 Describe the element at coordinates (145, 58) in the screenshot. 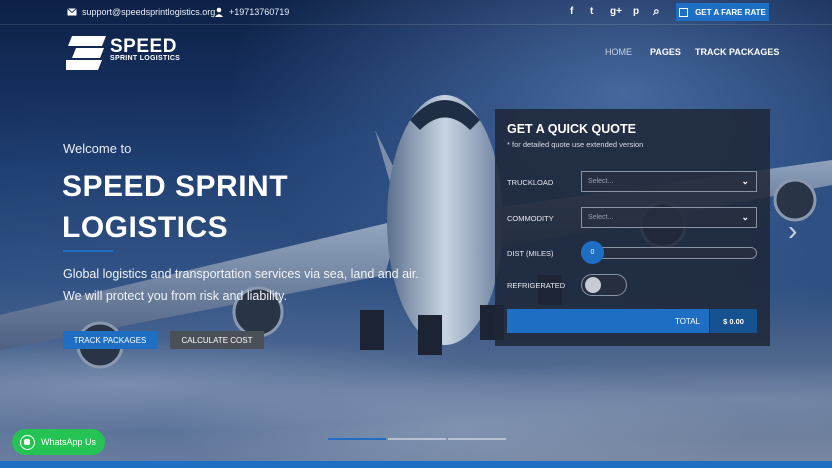

I see `logo-subtitle: SPRINT LOGISTICS` at that location.